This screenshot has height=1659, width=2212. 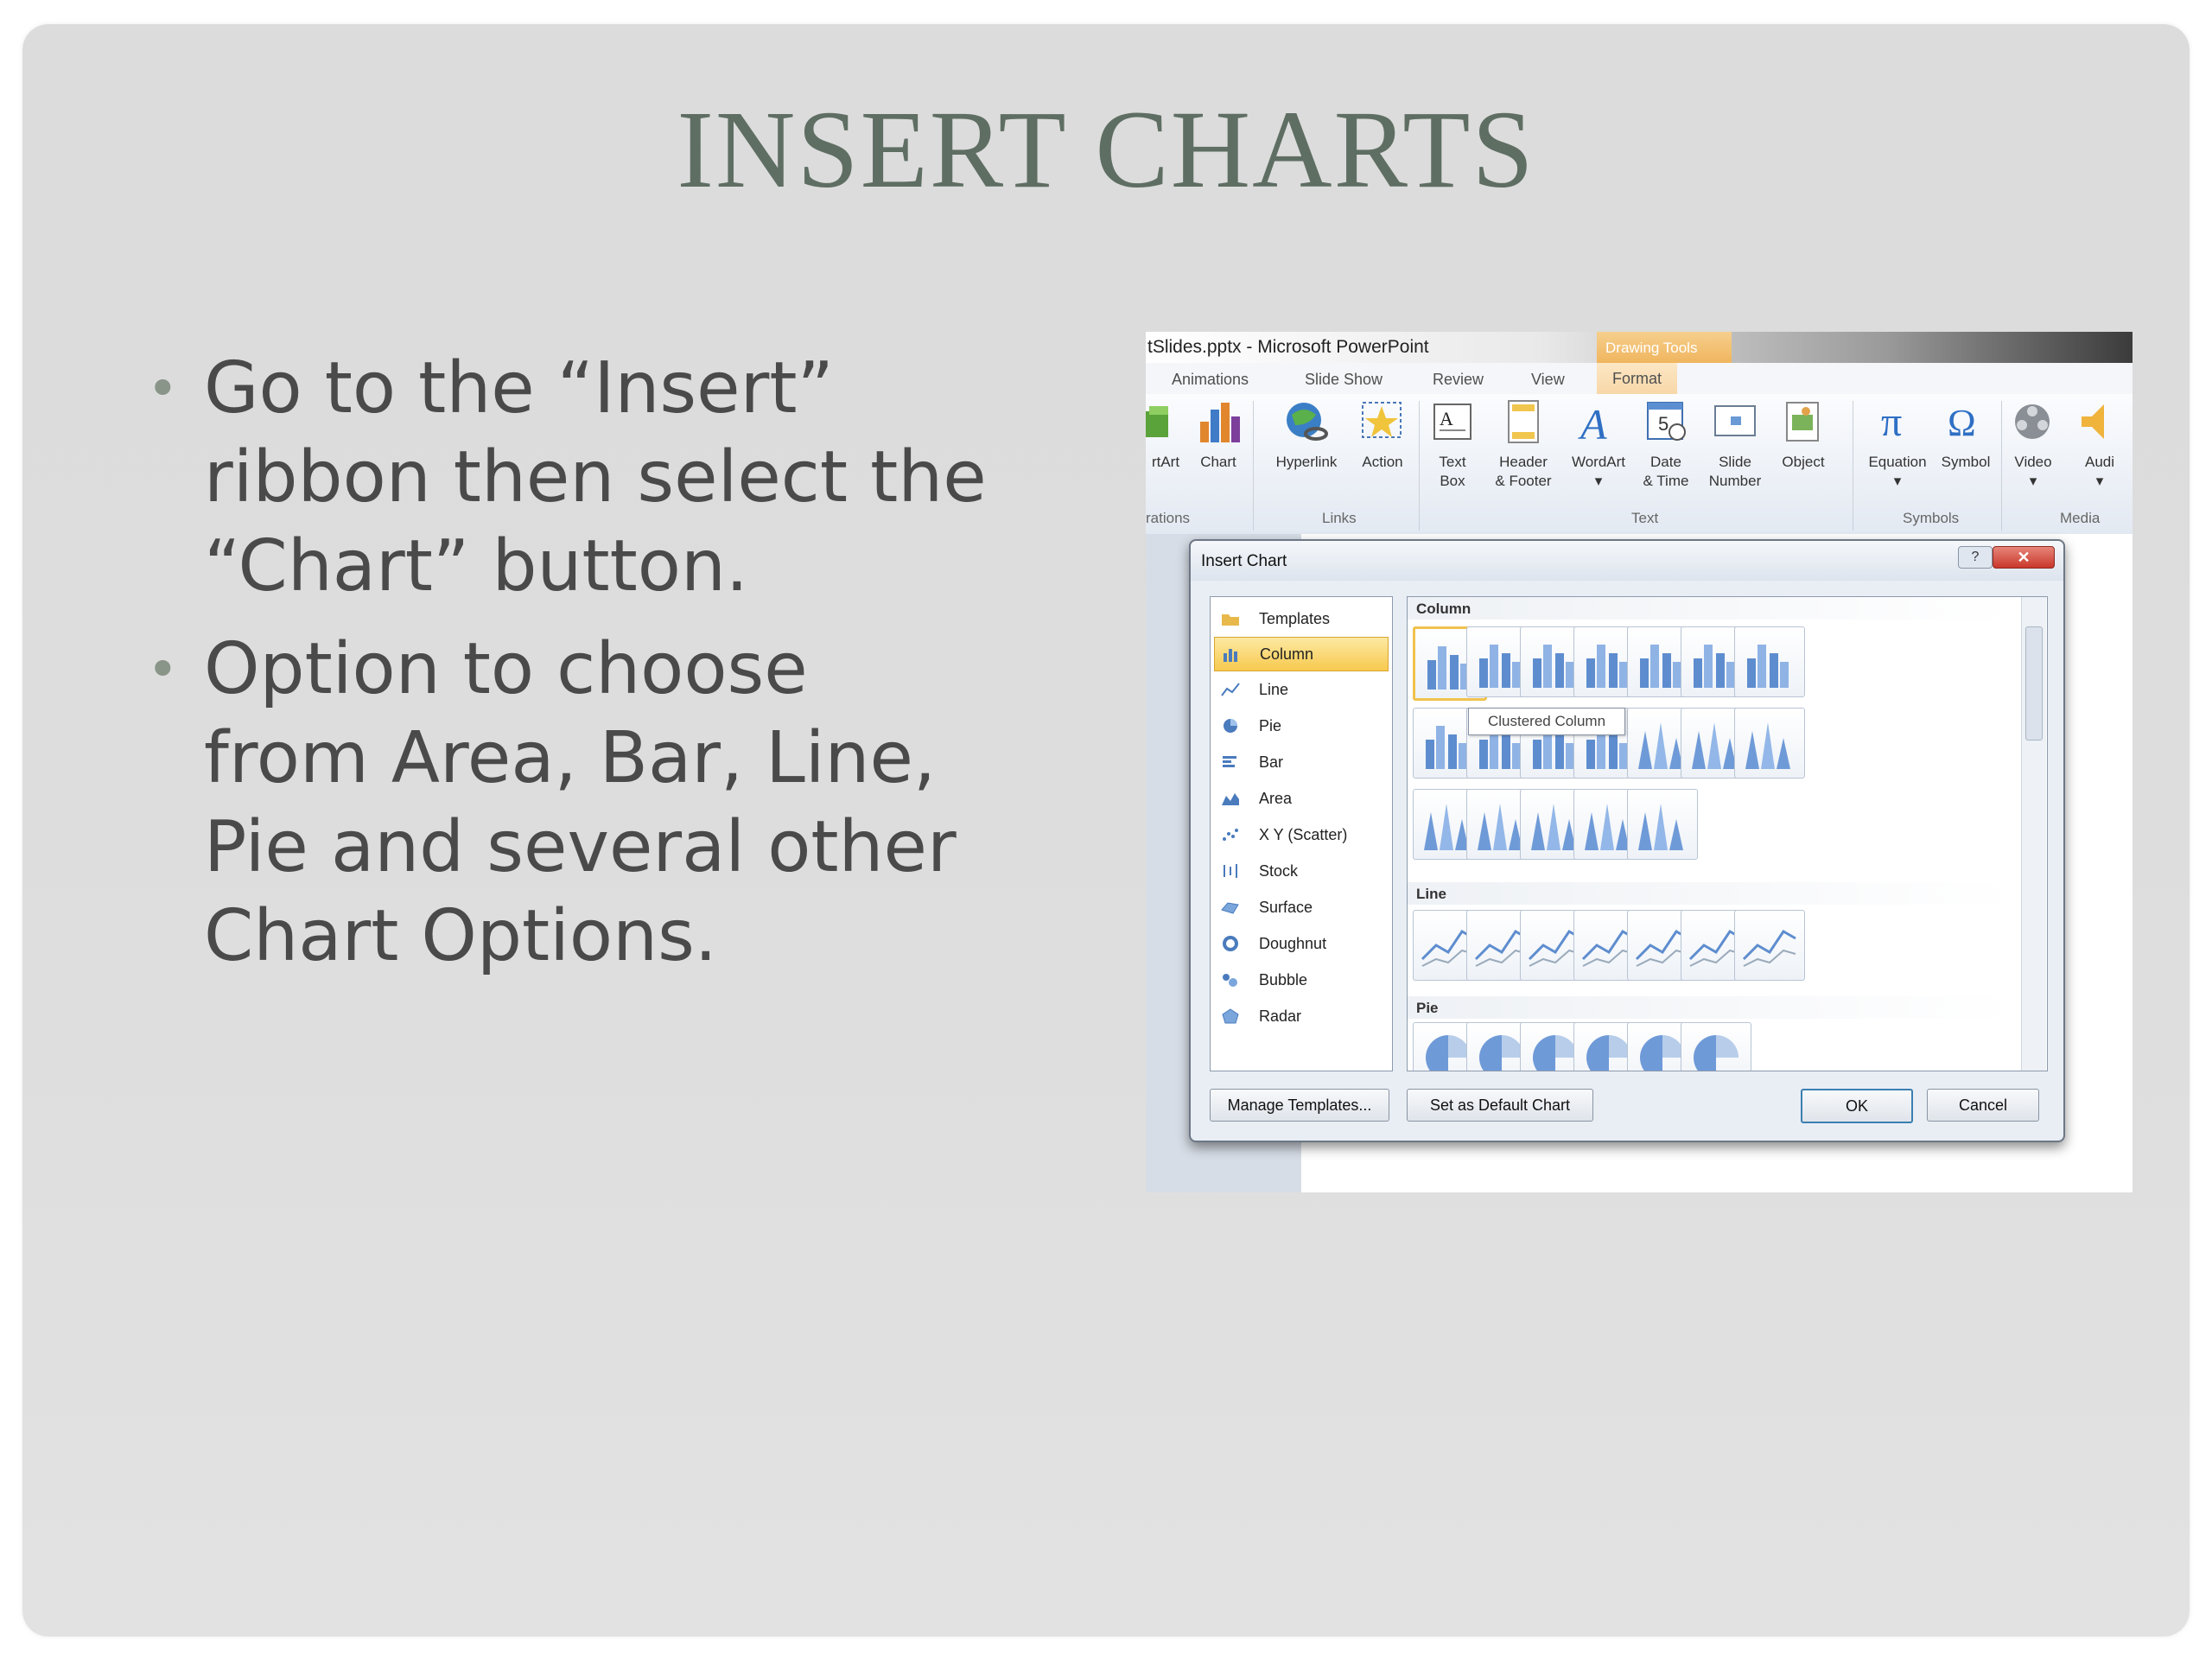 I want to click on category-area: Area, so click(x=1300, y=798).